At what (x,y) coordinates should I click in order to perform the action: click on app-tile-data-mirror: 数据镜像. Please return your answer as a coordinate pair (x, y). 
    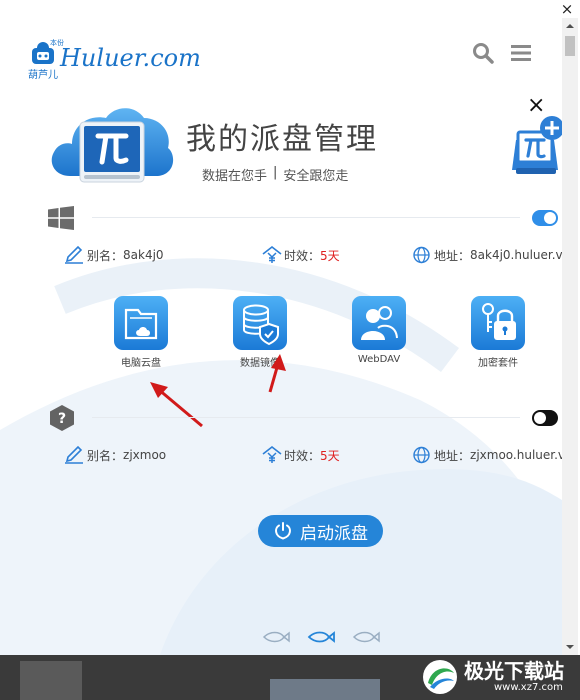
    Looking at the image, I should click on (260, 332).